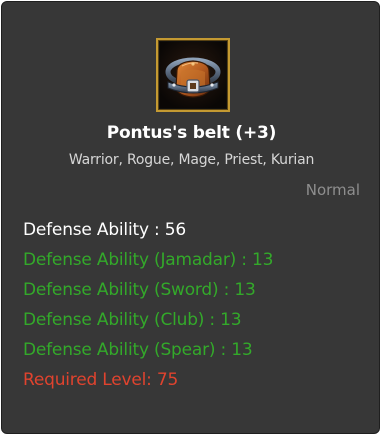  Describe the element at coordinates (132, 320) in the screenshot. I see `stat-defense-club: Defense Ability (Club) : 13` at that location.